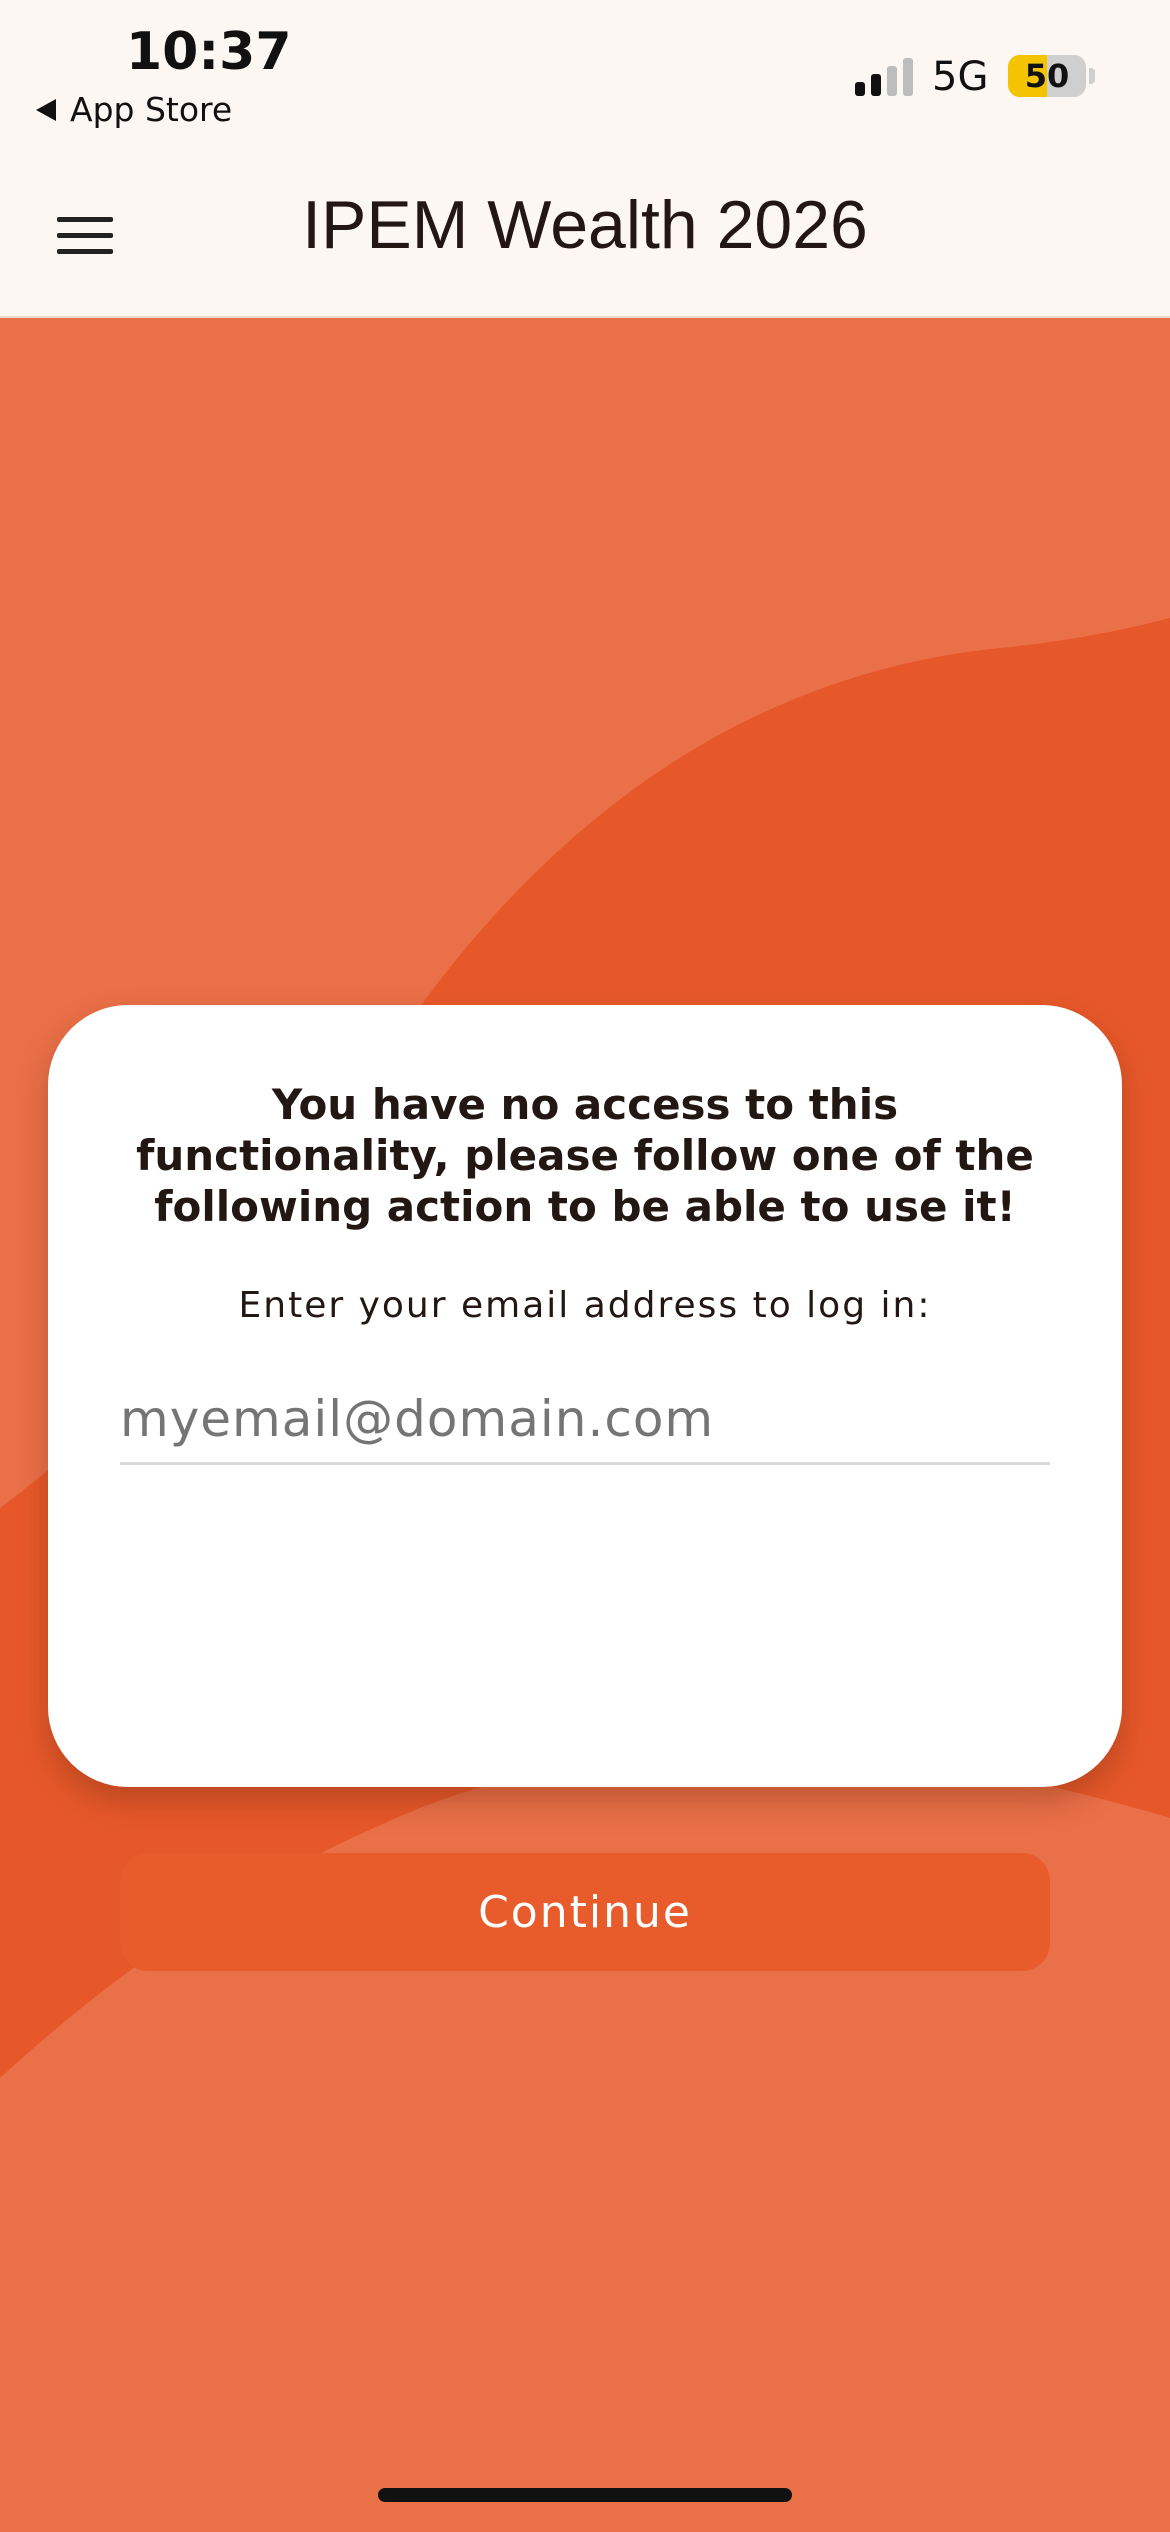  Describe the element at coordinates (884, 77) in the screenshot. I see `cellular-signal-icon` at that location.